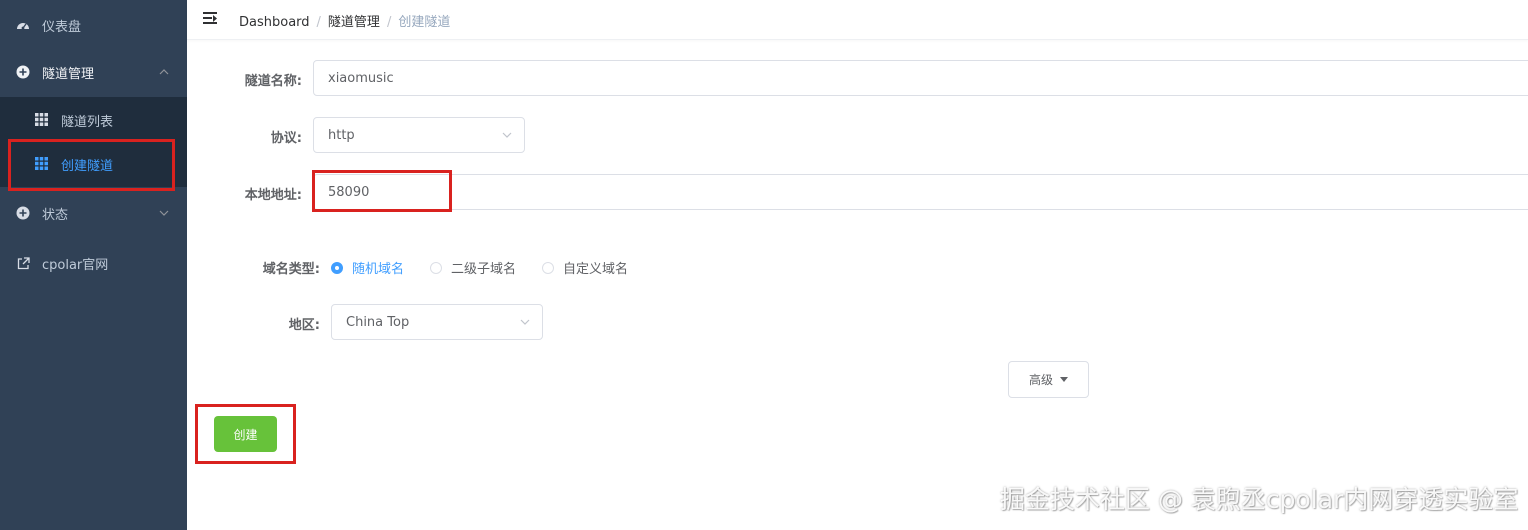  I want to click on region-select: China Top, so click(437, 322).